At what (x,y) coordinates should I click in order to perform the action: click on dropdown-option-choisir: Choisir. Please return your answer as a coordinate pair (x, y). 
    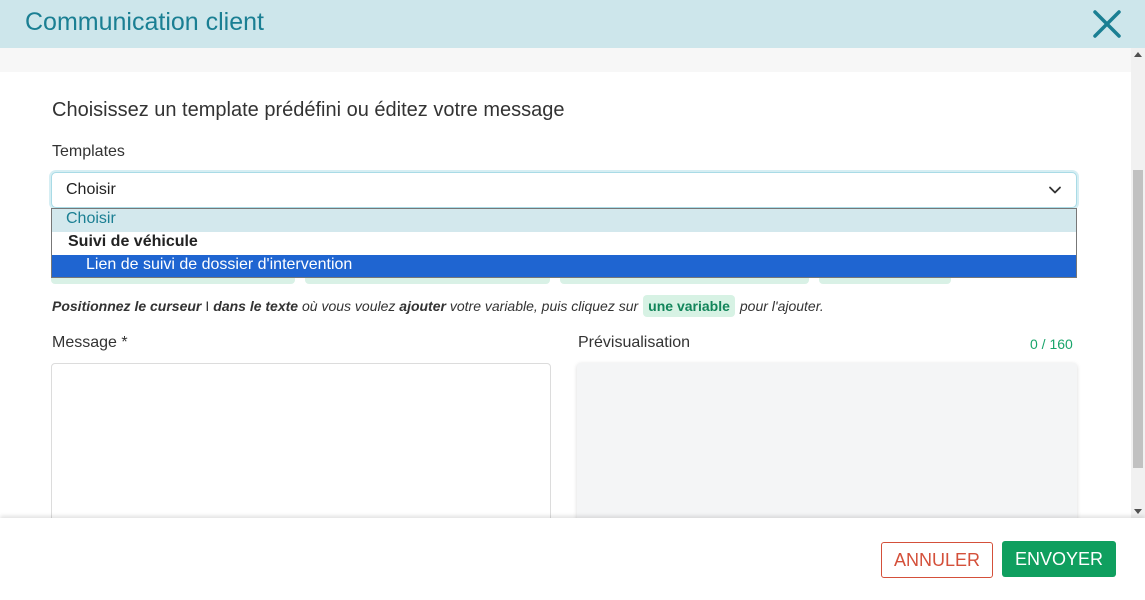
    Looking at the image, I should click on (564, 220).